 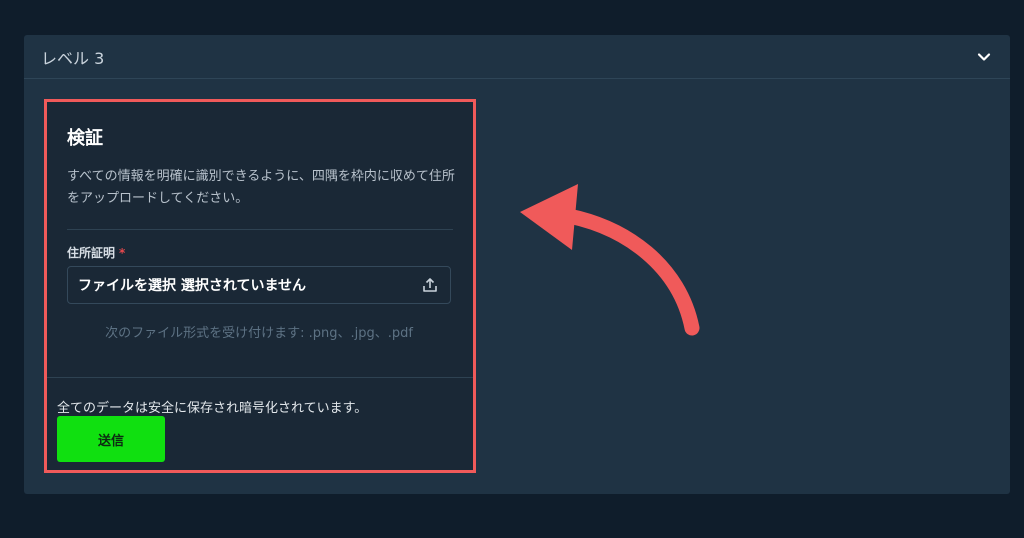 I want to click on chevron-down-icon, so click(x=984, y=57).